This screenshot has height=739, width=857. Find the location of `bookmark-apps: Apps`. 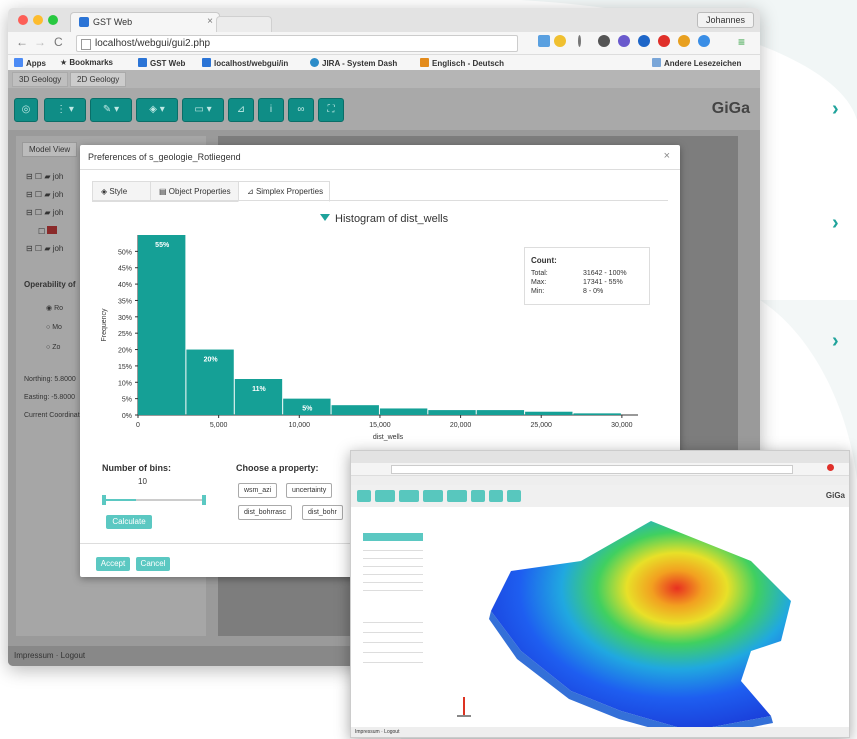

bookmark-apps: Apps is located at coordinates (30, 63).